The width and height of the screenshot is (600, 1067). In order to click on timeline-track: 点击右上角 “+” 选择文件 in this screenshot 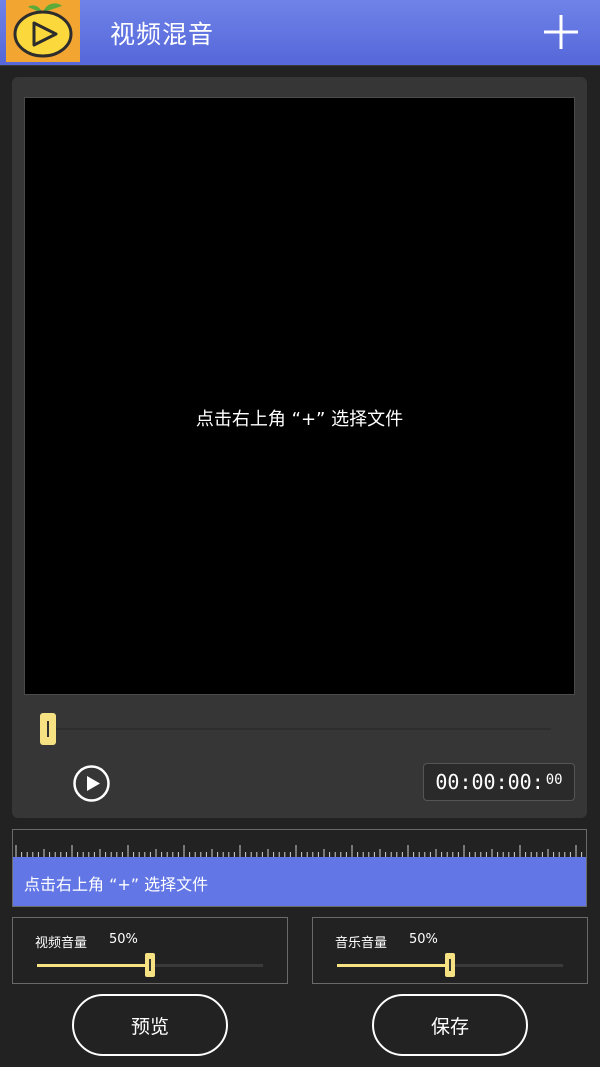, I will do `click(299, 881)`.